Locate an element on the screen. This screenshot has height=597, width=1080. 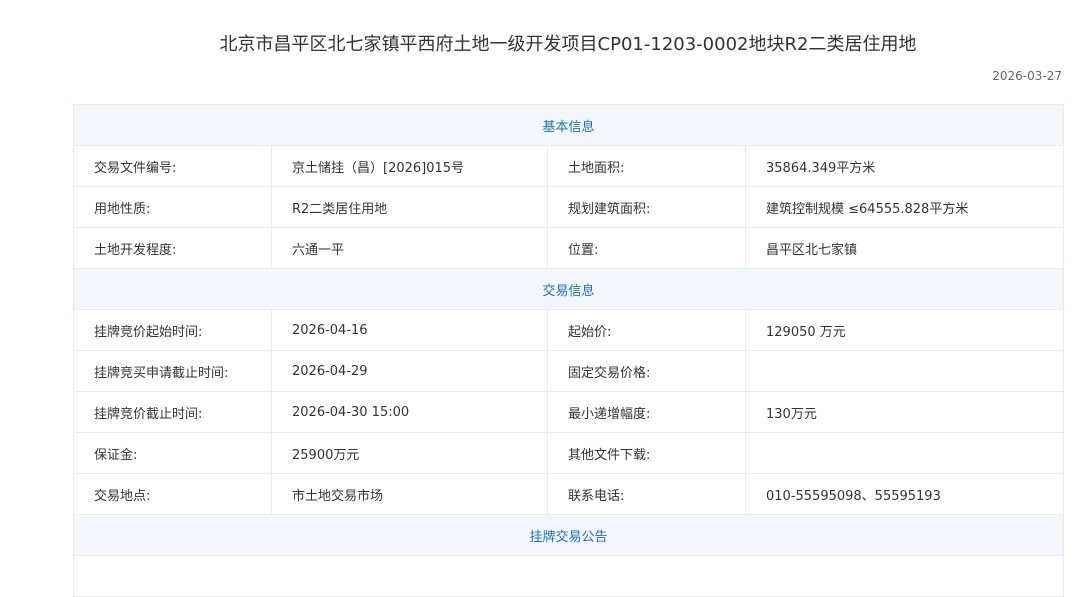
field-value: 市土地交易市场 is located at coordinates (409, 494).